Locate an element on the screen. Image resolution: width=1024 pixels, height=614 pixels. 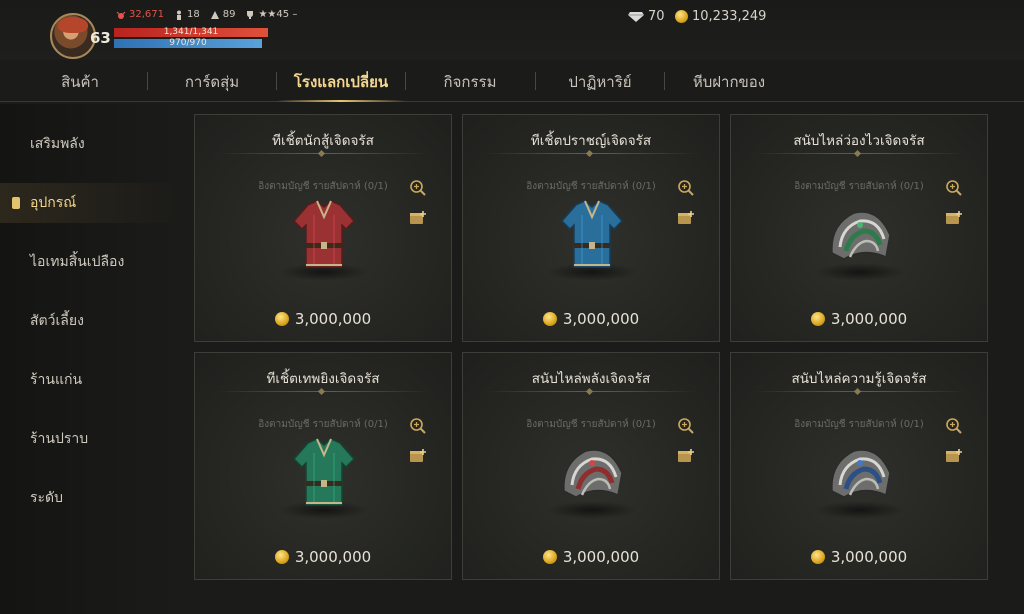
sidebar-item-level: ระดับ is located at coordinates (89, 498).